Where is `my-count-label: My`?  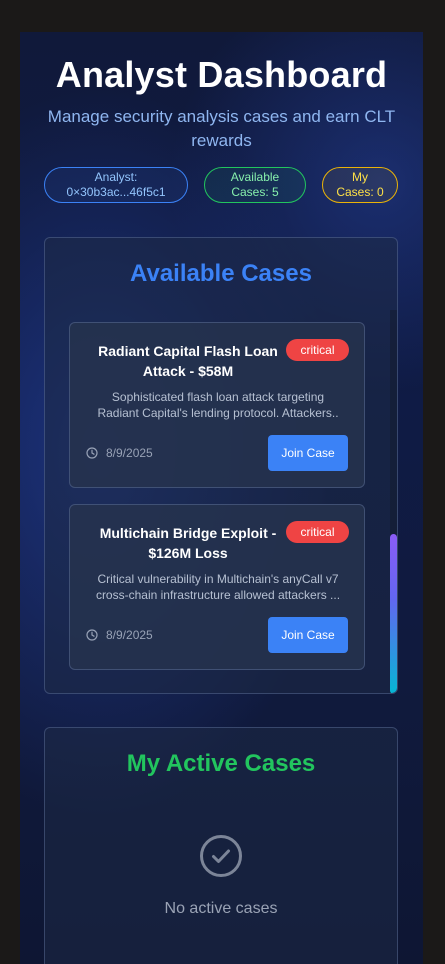 my-count-label: My is located at coordinates (359, 177).